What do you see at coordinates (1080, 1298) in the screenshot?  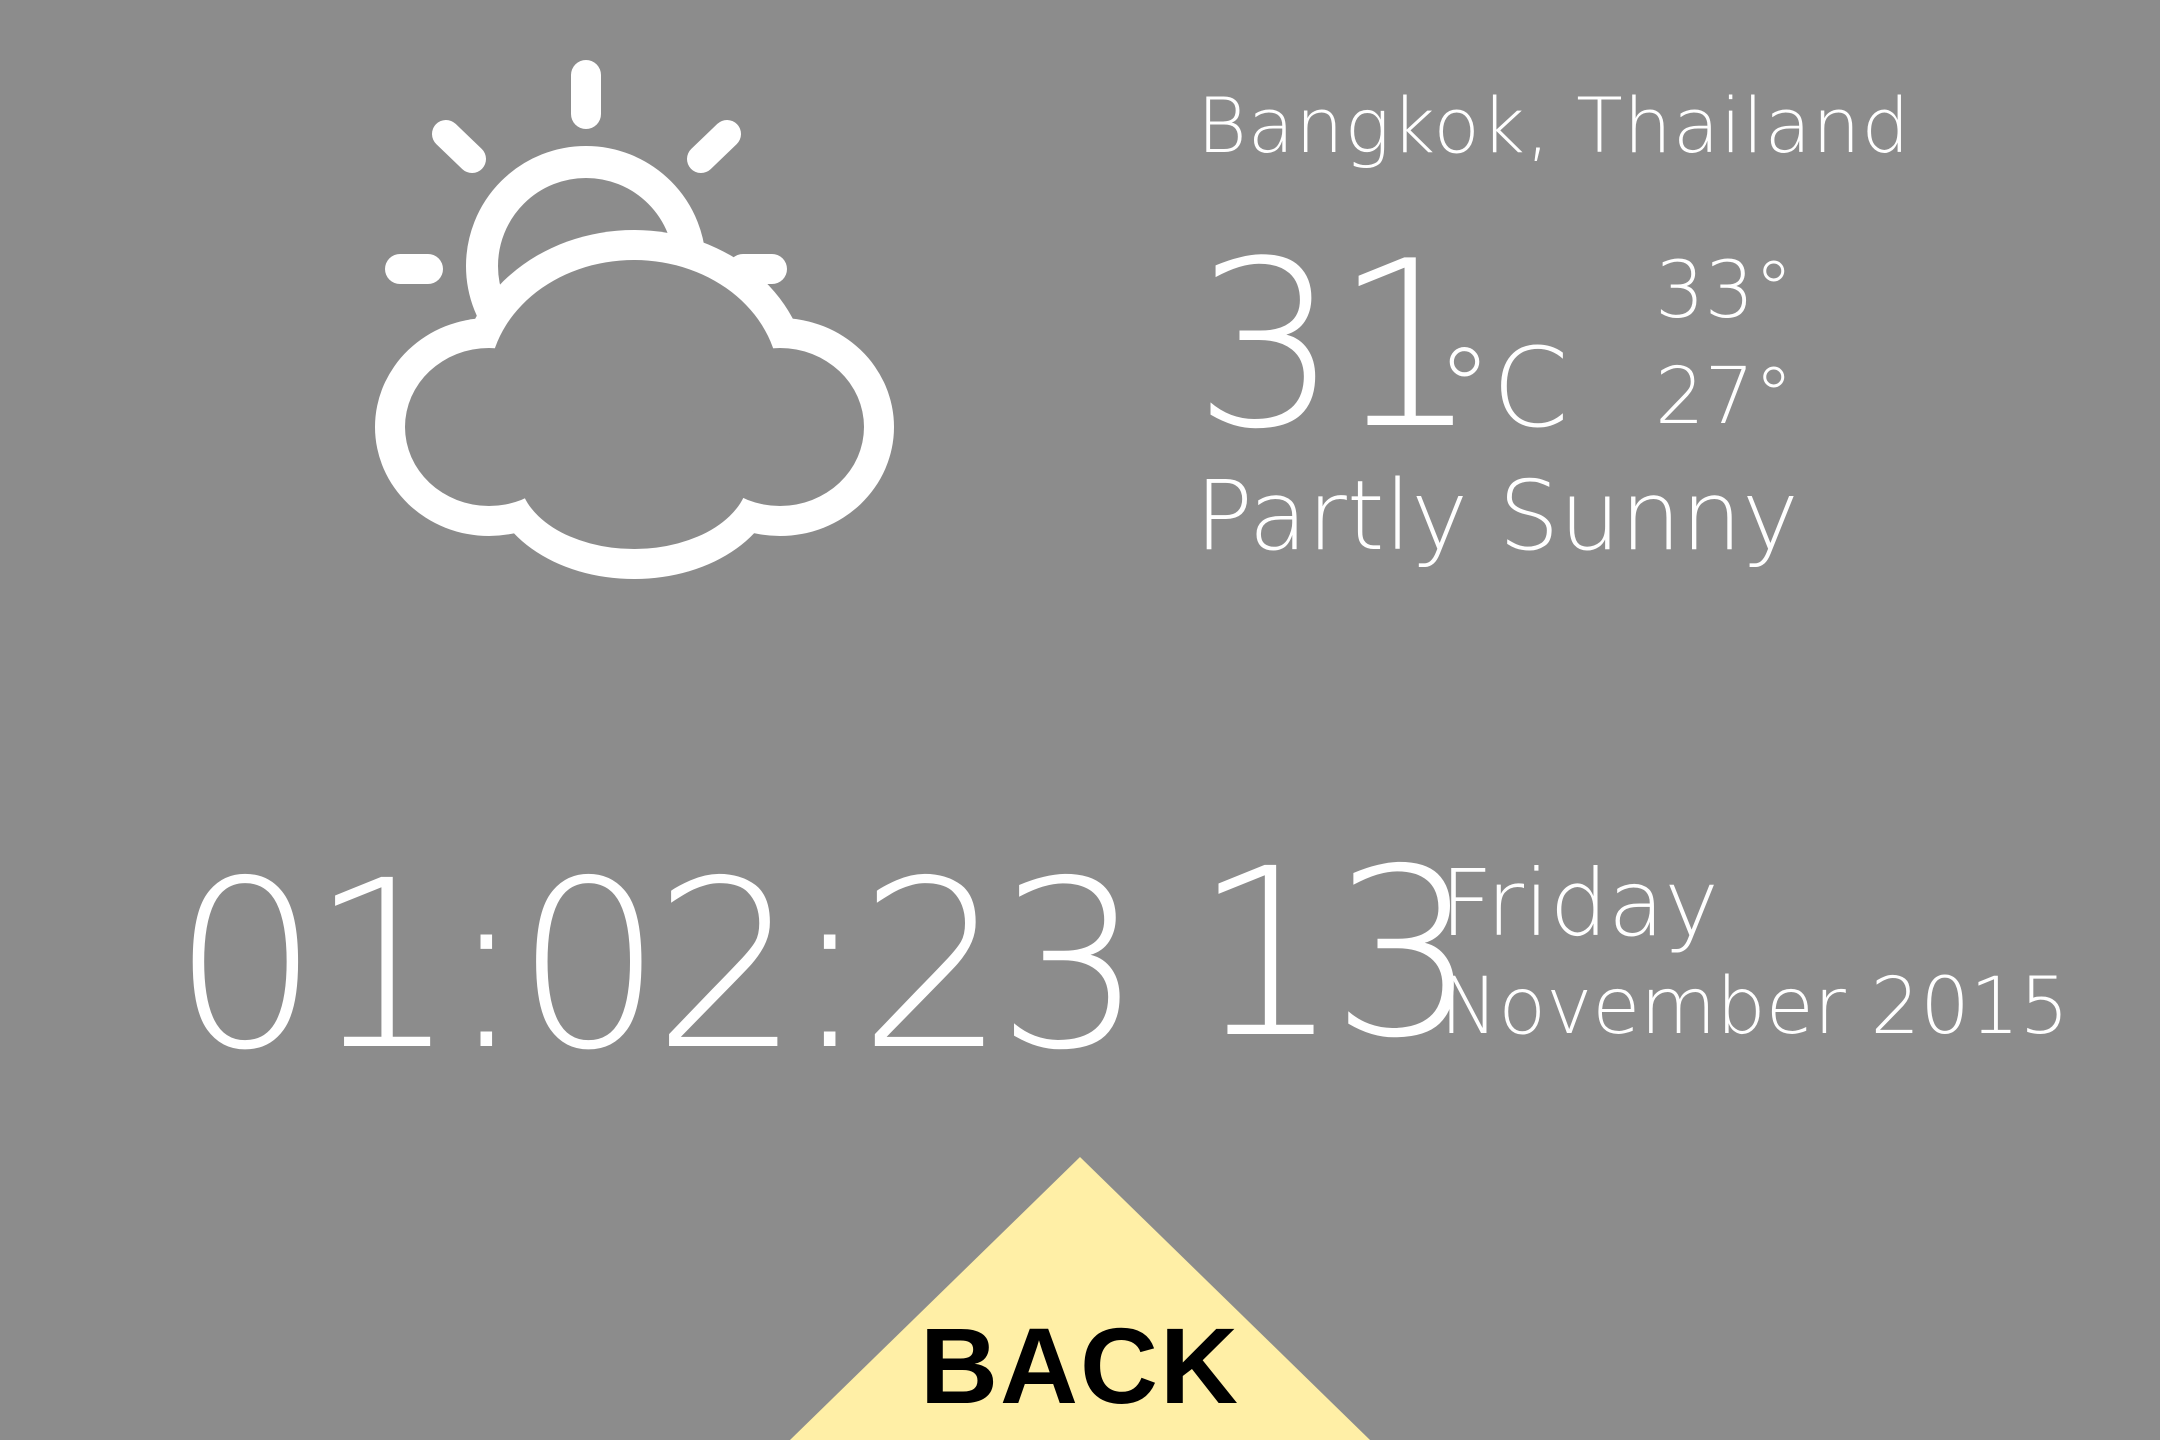 I see `back-button: BACK` at bounding box center [1080, 1298].